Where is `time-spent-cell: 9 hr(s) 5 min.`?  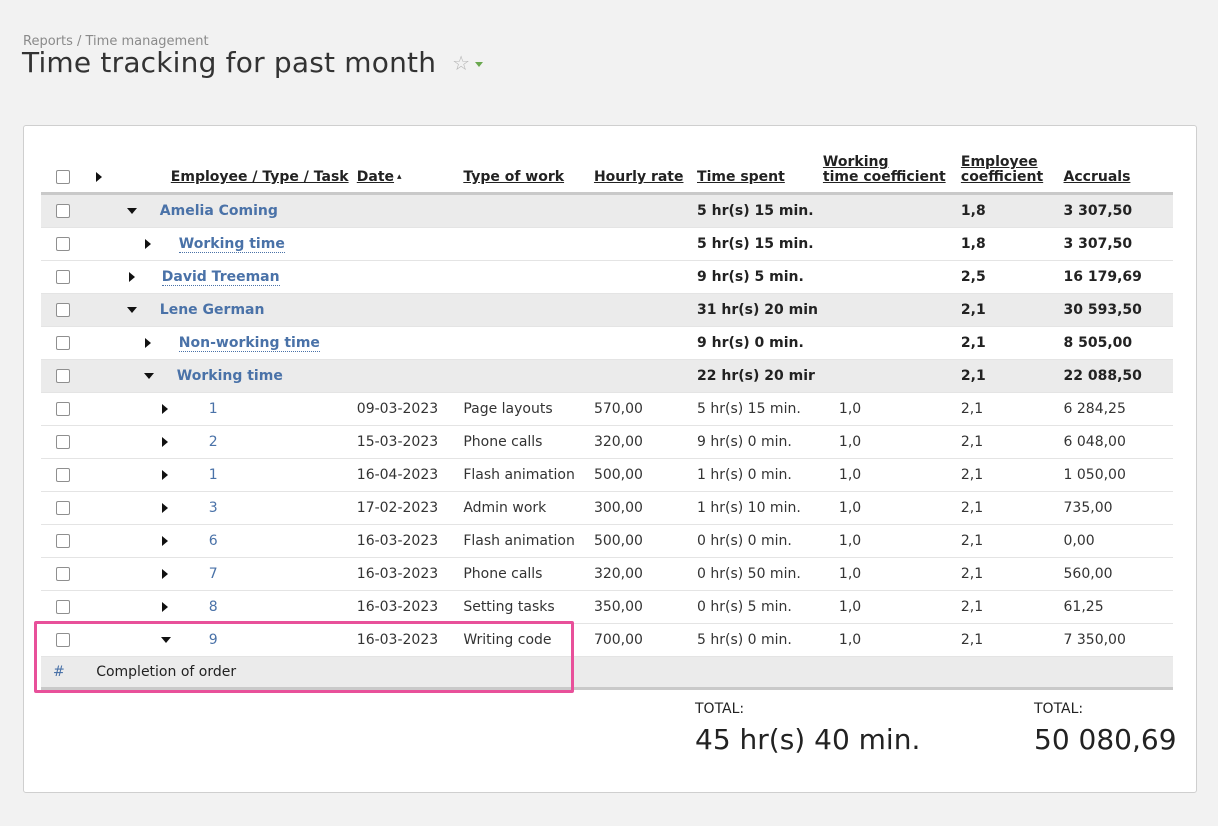 time-spent-cell: 9 hr(s) 5 min. is located at coordinates (760, 277).